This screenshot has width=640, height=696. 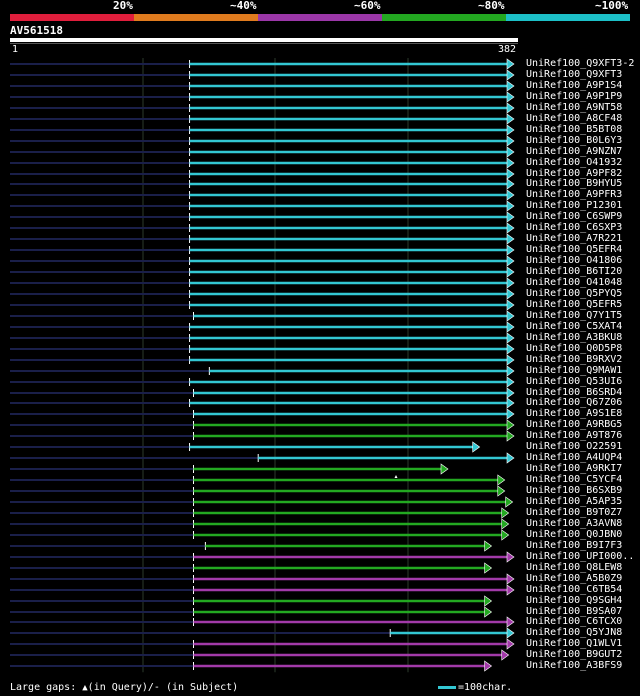 I want to click on hit-label: UniRef100_A3BFS9, so click(x=574, y=666).